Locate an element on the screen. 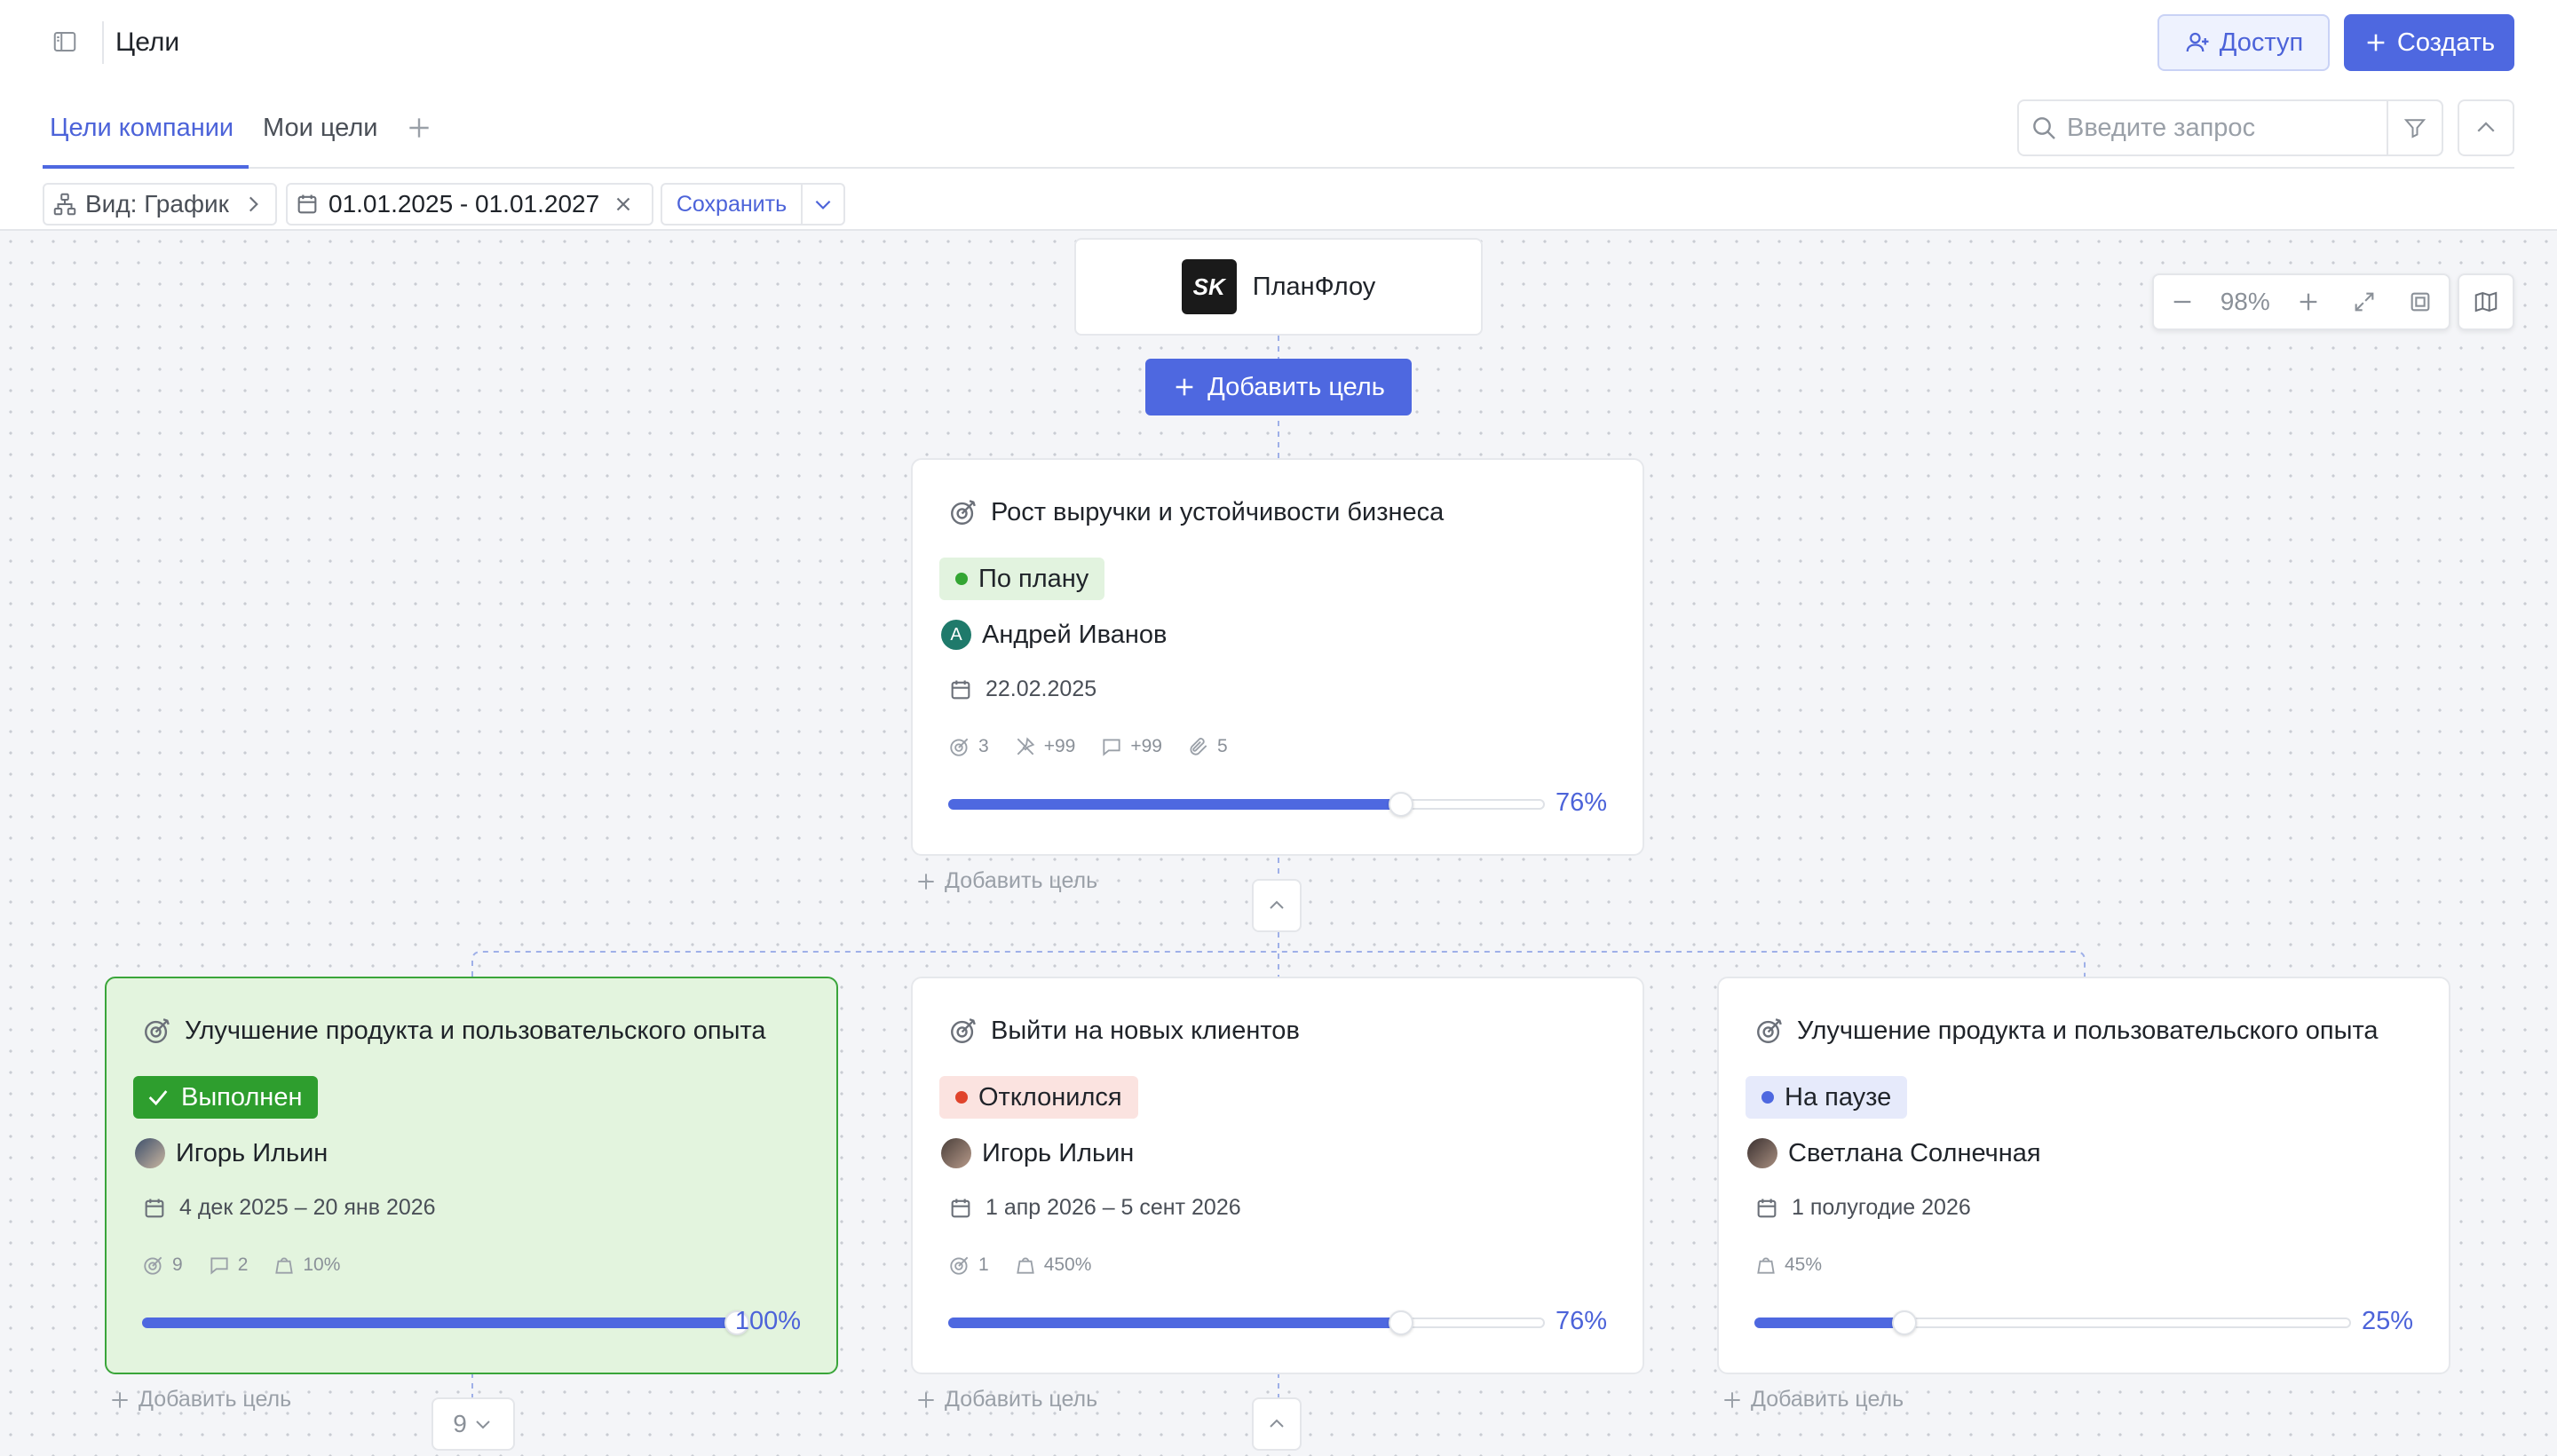  close-icon is located at coordinates (623, 204).